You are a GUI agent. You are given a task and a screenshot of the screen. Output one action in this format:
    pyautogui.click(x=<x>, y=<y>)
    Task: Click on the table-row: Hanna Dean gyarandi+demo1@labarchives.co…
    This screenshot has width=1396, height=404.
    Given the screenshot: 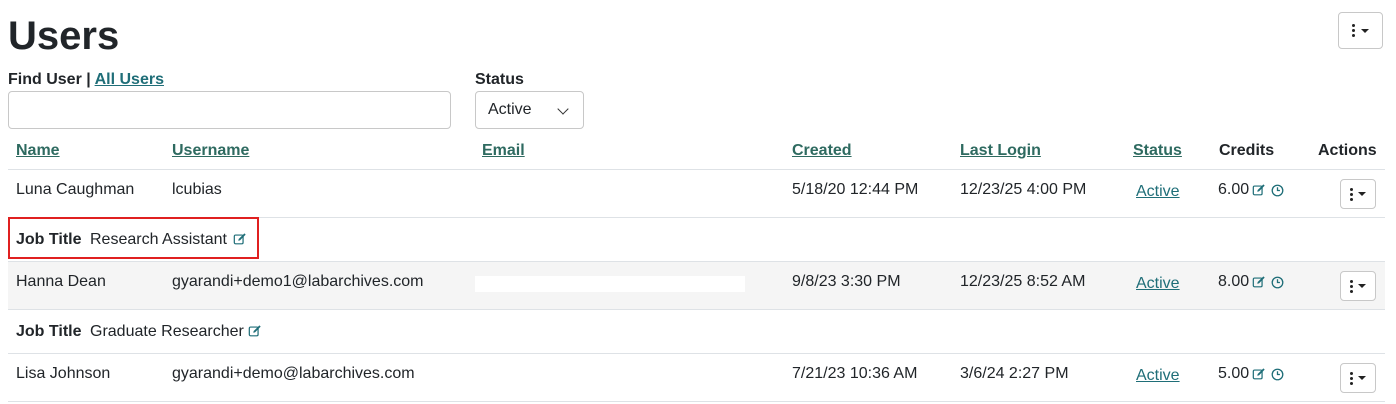 What is the action you would take?
    pyautogui.click(x=696, y=286)
    